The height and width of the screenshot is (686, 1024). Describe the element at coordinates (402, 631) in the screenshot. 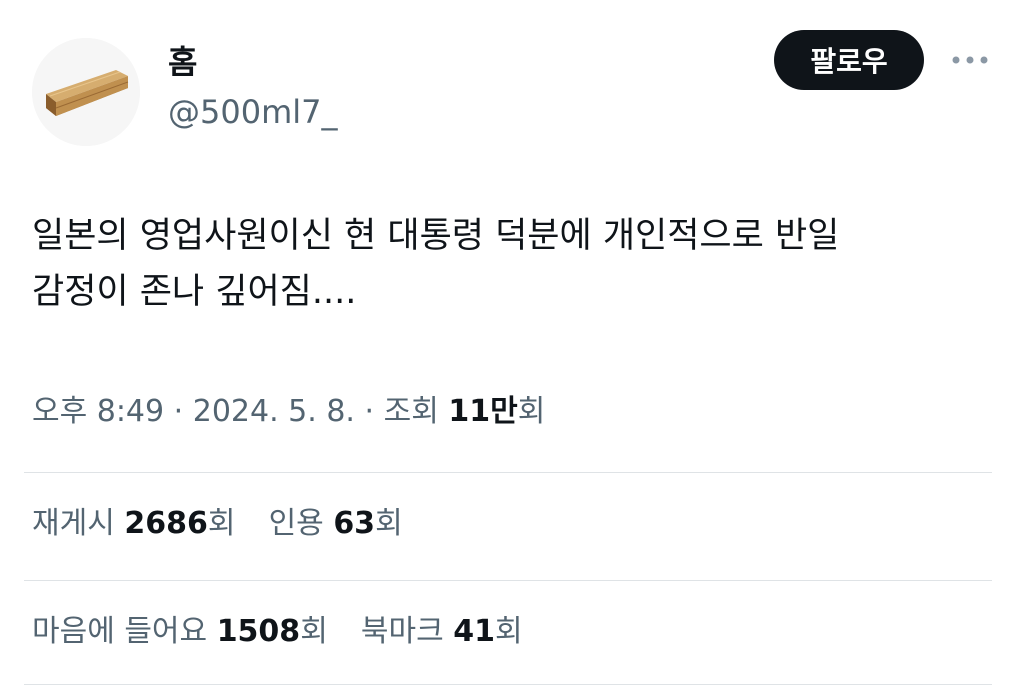

I see `bookmarks-label: 북마크` at that location.